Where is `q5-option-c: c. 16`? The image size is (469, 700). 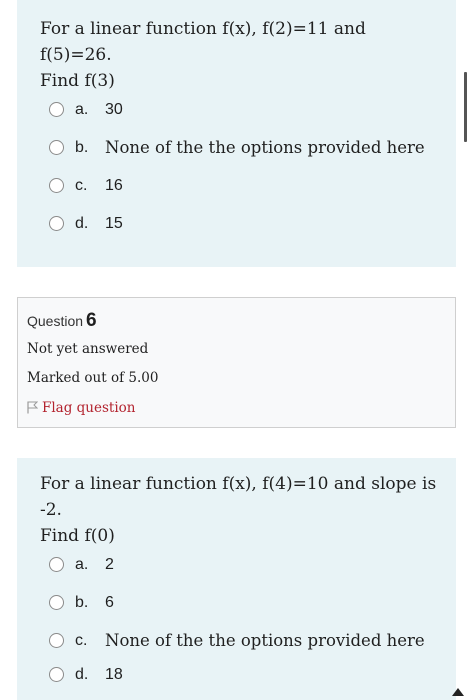 q5-option-c: c. 16 is located at coordinates (249, 187).